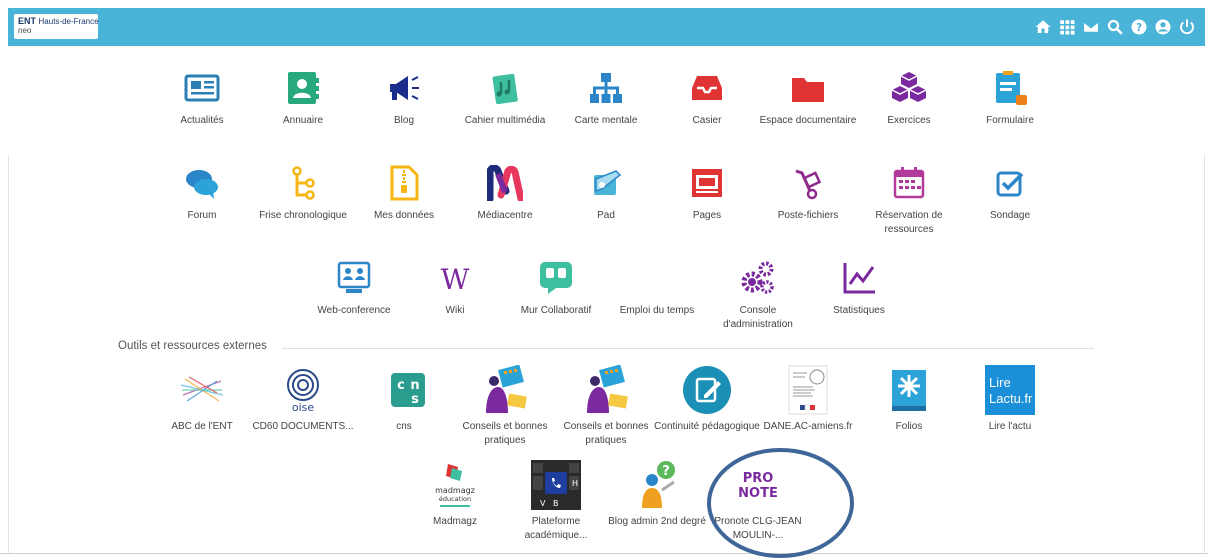 The image size is (1208, 559). Describe the element at coordinates (707, 215) in the screenshot. I see `app-label: Pages` at that location.